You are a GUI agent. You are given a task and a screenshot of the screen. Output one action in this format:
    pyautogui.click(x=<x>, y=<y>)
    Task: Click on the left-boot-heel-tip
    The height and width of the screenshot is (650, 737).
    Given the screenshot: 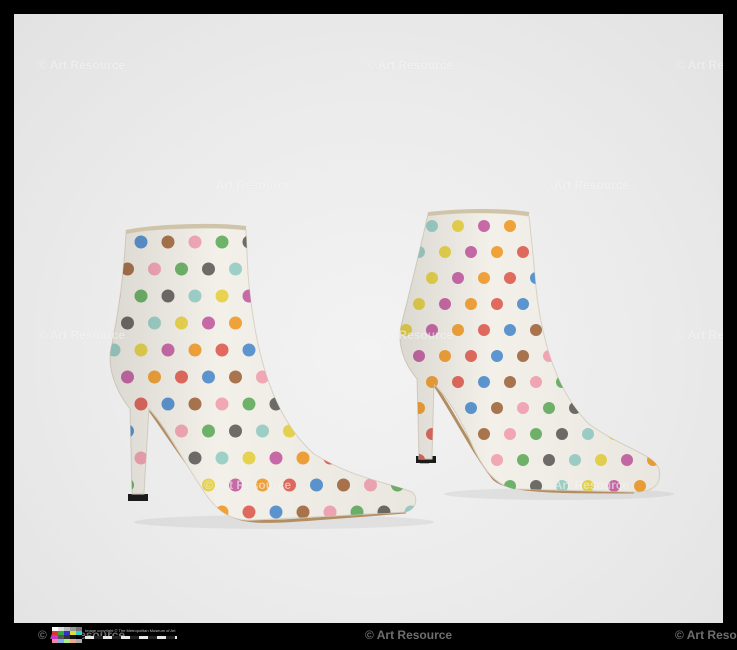 What is the action you would take?
    pyautogui.click(x=138, y=497)
    